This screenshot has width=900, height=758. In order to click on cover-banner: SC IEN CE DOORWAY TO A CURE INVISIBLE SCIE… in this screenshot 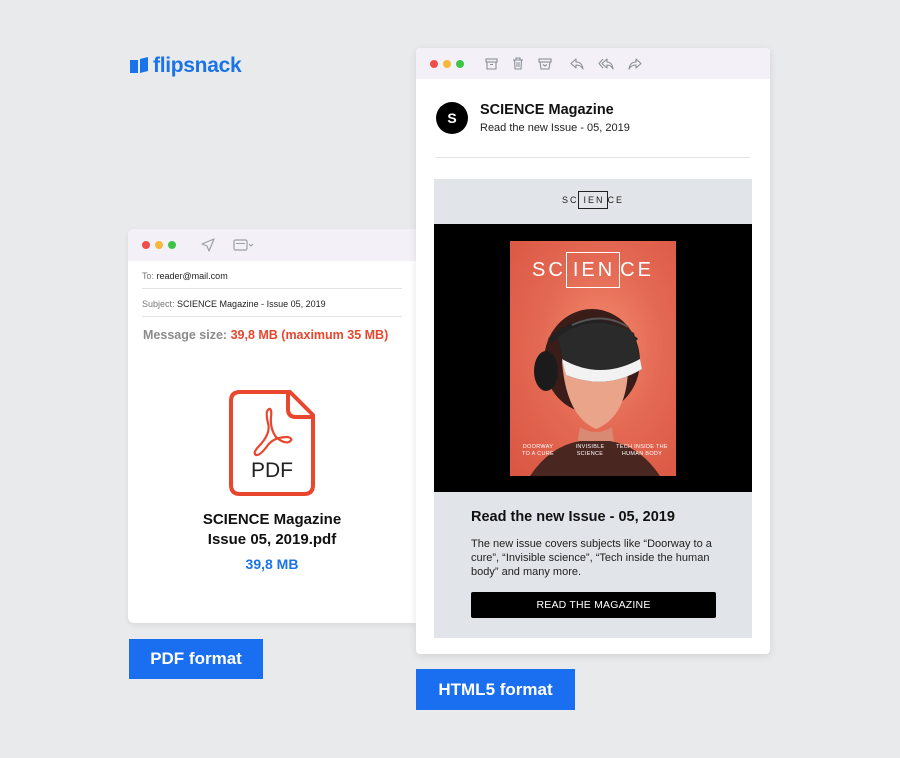, I will do `click(593, 358)`.